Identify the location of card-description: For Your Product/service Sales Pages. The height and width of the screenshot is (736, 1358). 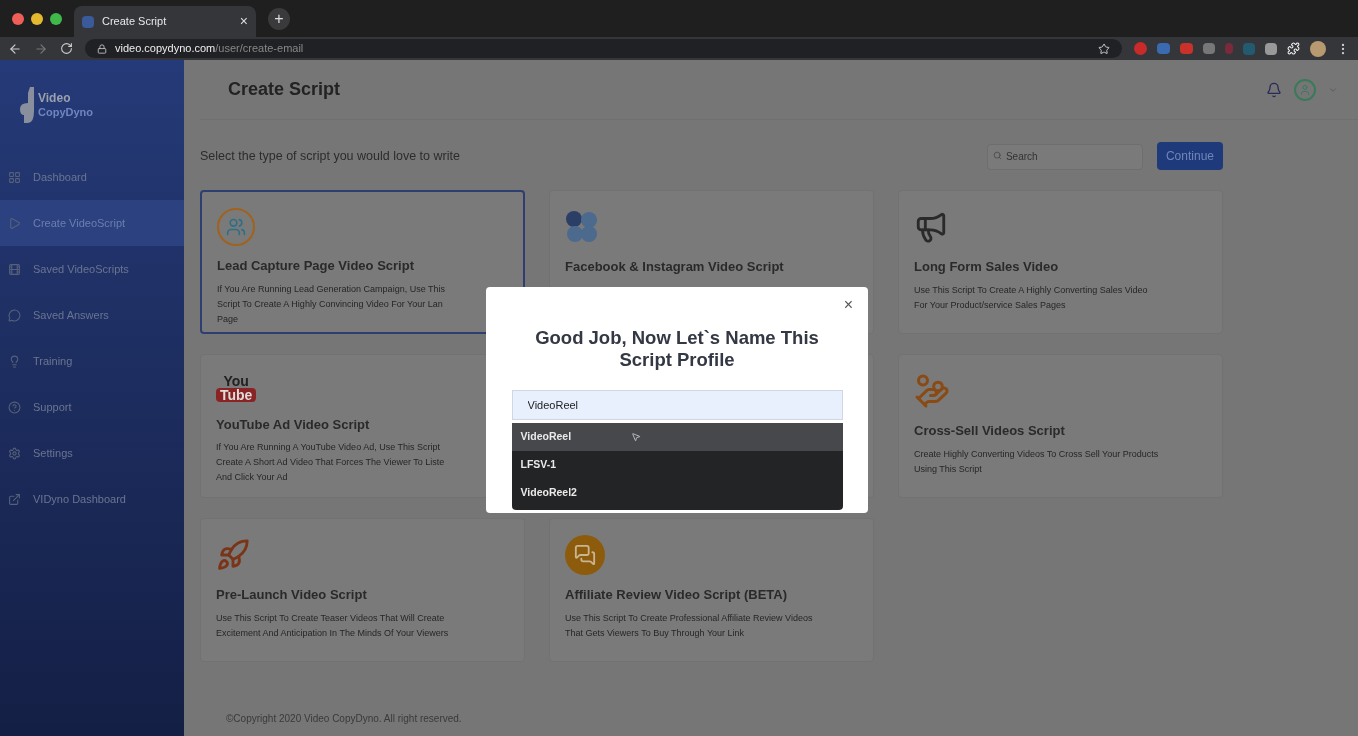
(990, 305).